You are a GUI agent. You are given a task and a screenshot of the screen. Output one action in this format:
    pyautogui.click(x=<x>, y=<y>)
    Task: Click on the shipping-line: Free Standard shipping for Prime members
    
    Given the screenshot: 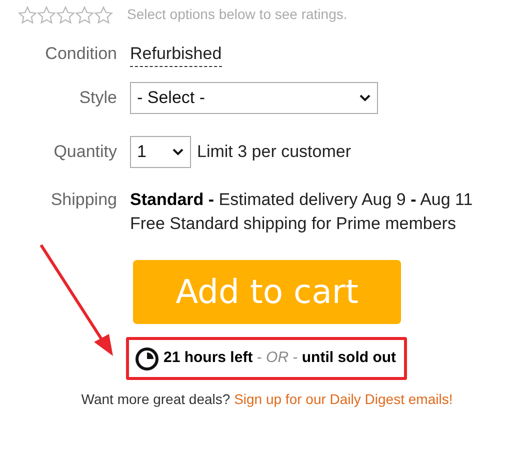 What is the action you would take?
    pyautogui.click(x=293, y=224)
    